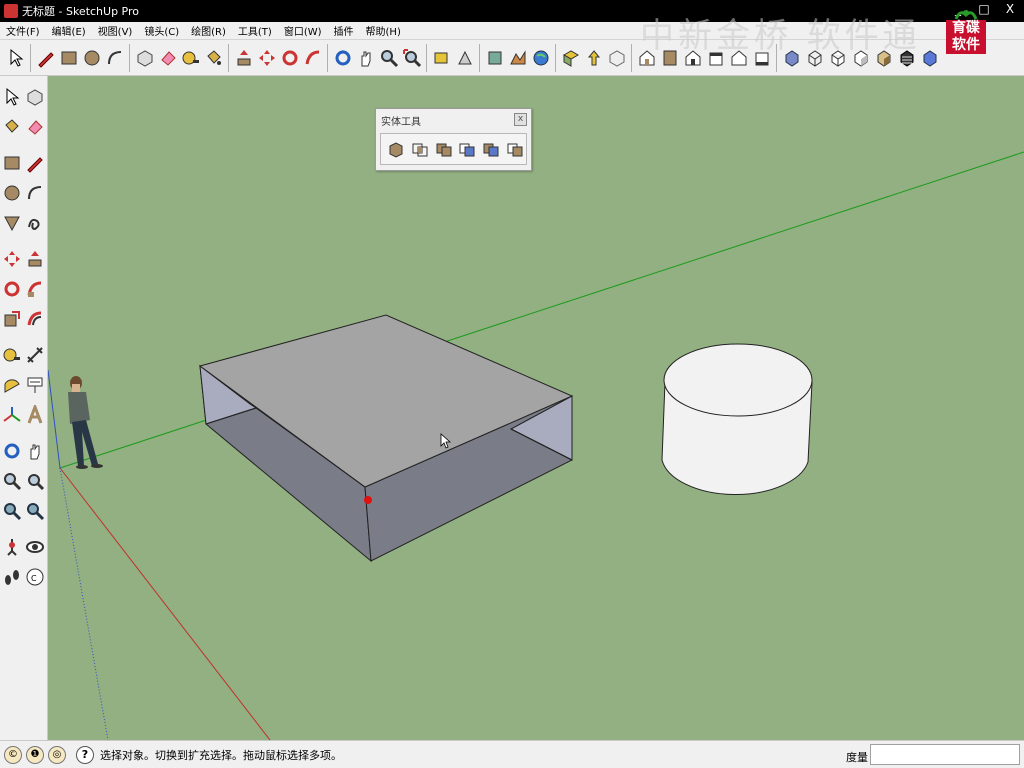 The width and height of the screenshot is (1024, 768). What do you see at coordinates (12, 223) in the screenshot?
I see `polygon-tool-icon` at bounding box center [12, 223].